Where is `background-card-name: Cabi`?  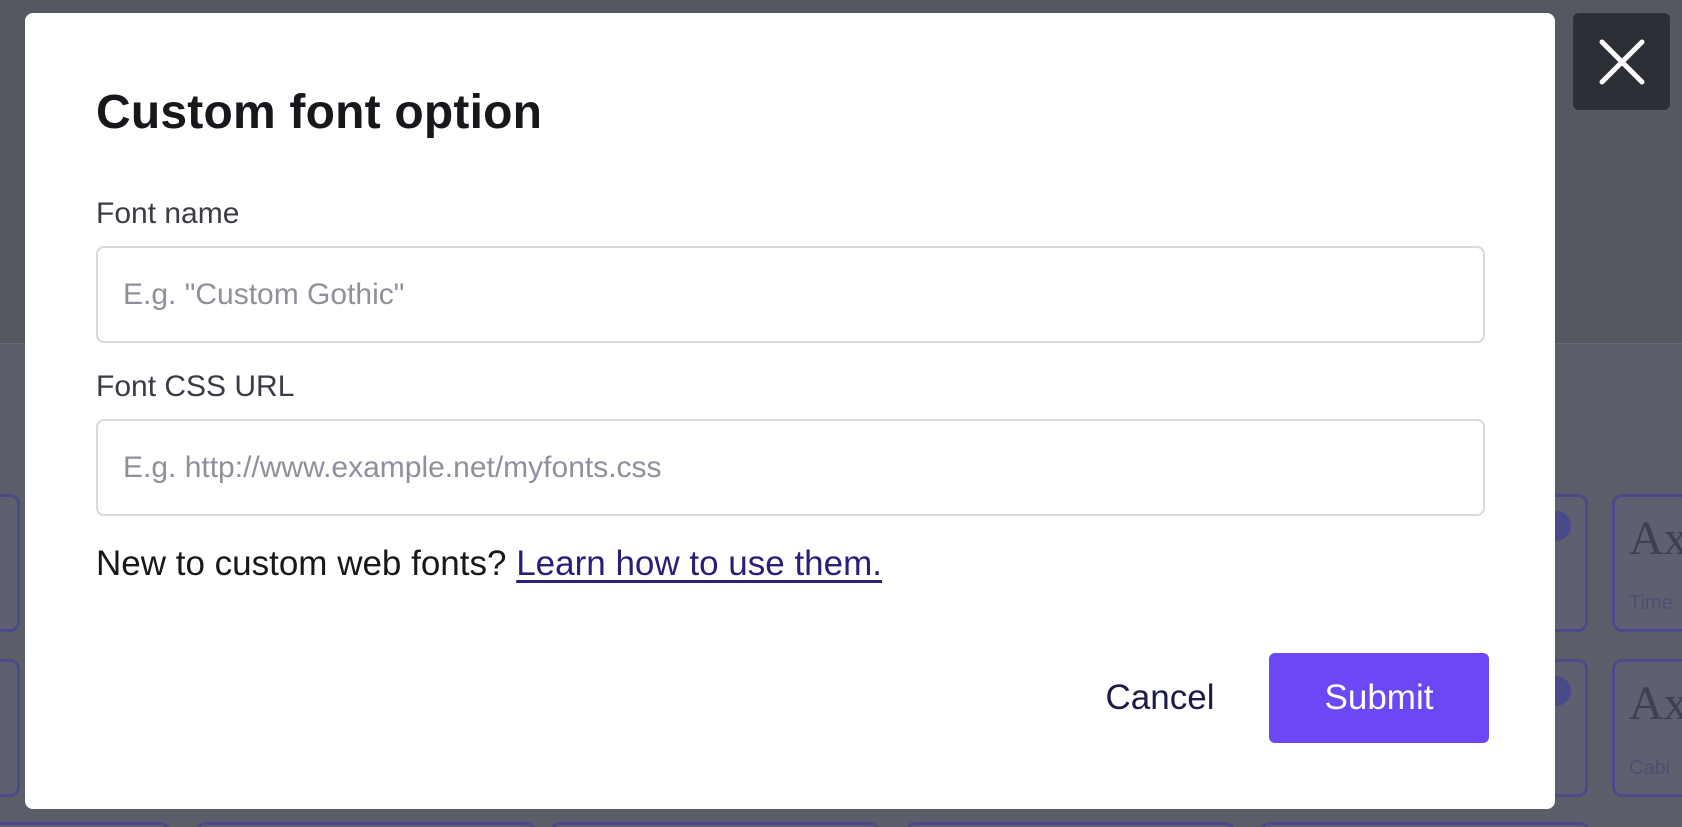 background-card-name: Cabi is located at coordinates (1650, 768).